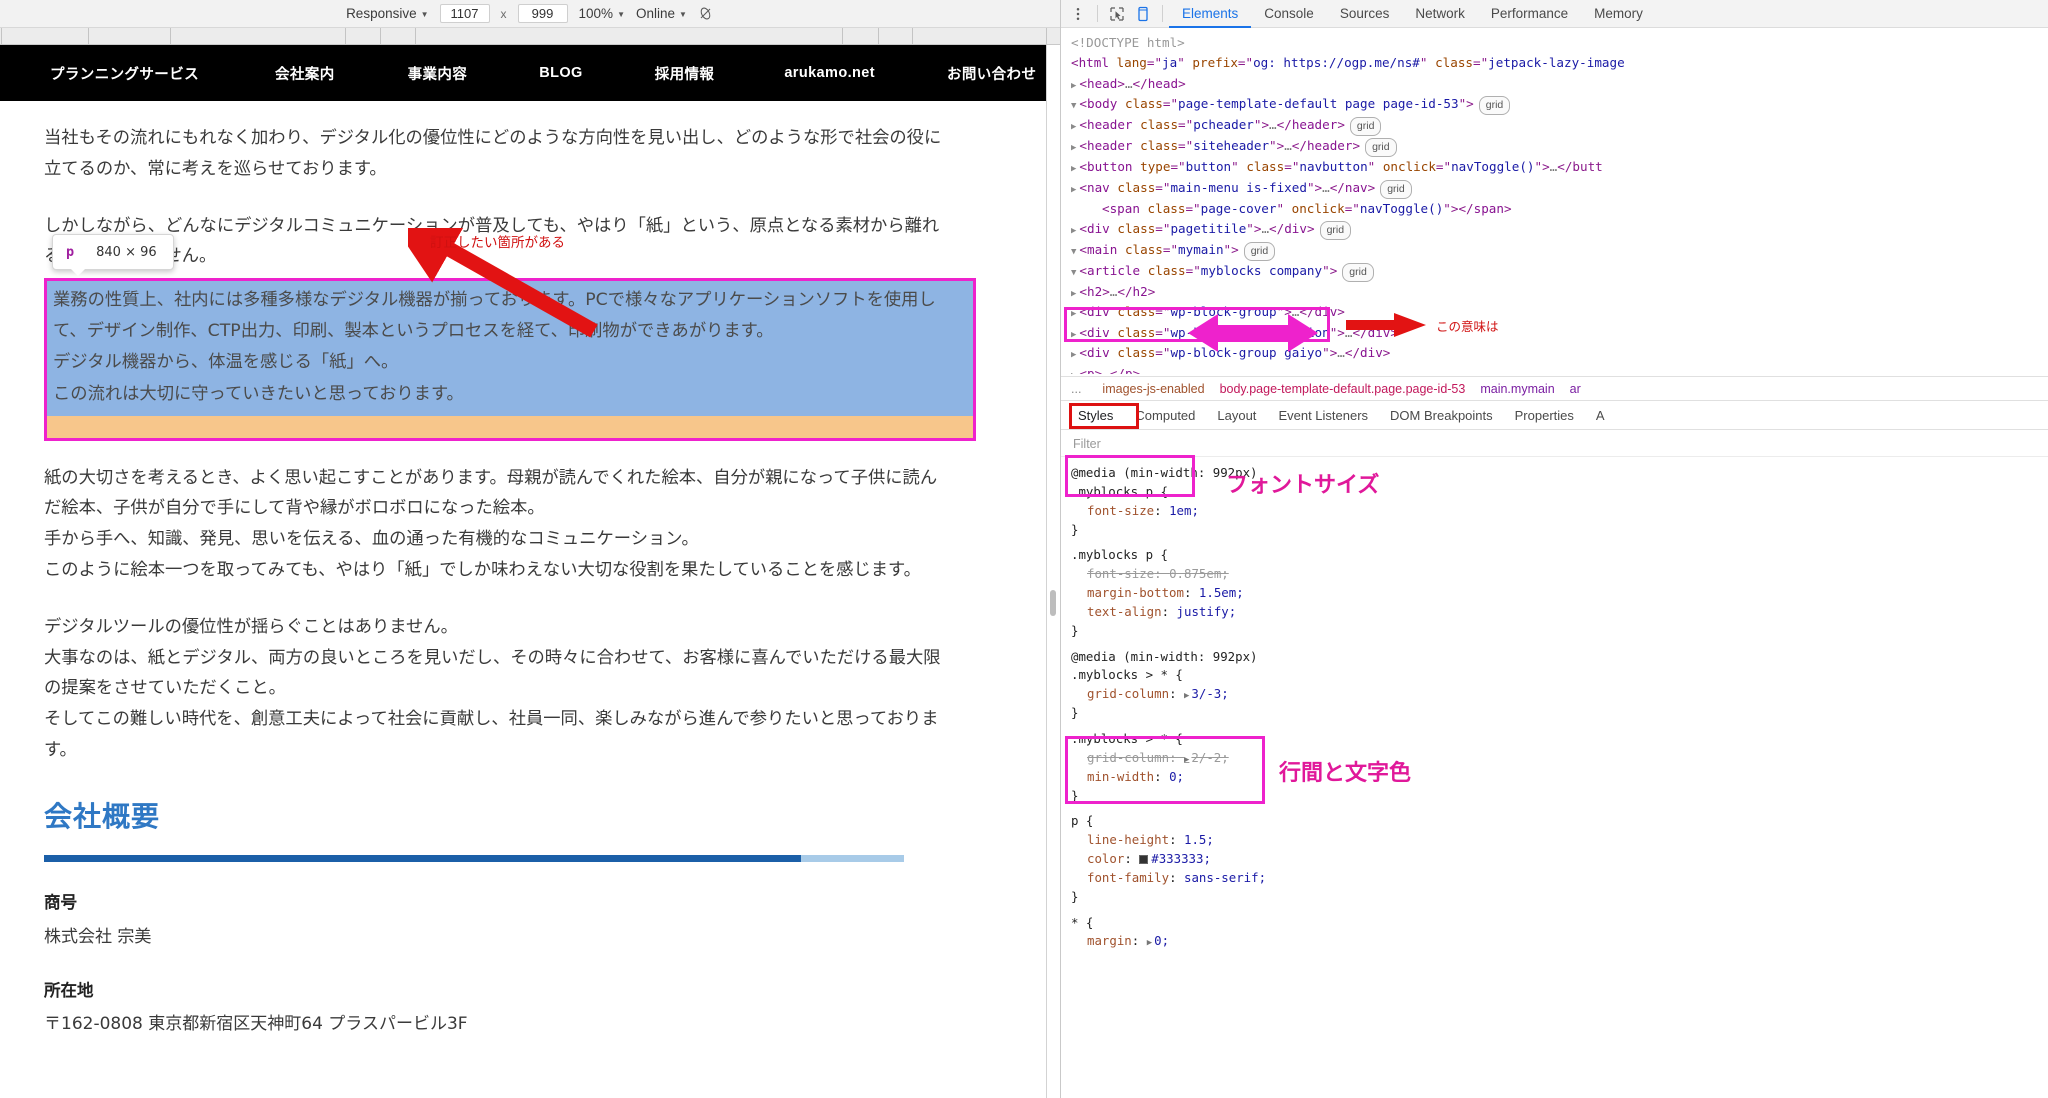 This screenshot has width=2048, height=1098. Describe the element at coordinates (661, 13) in the screenshot. I see `throttling-dropdown: Online ▼` at that location.